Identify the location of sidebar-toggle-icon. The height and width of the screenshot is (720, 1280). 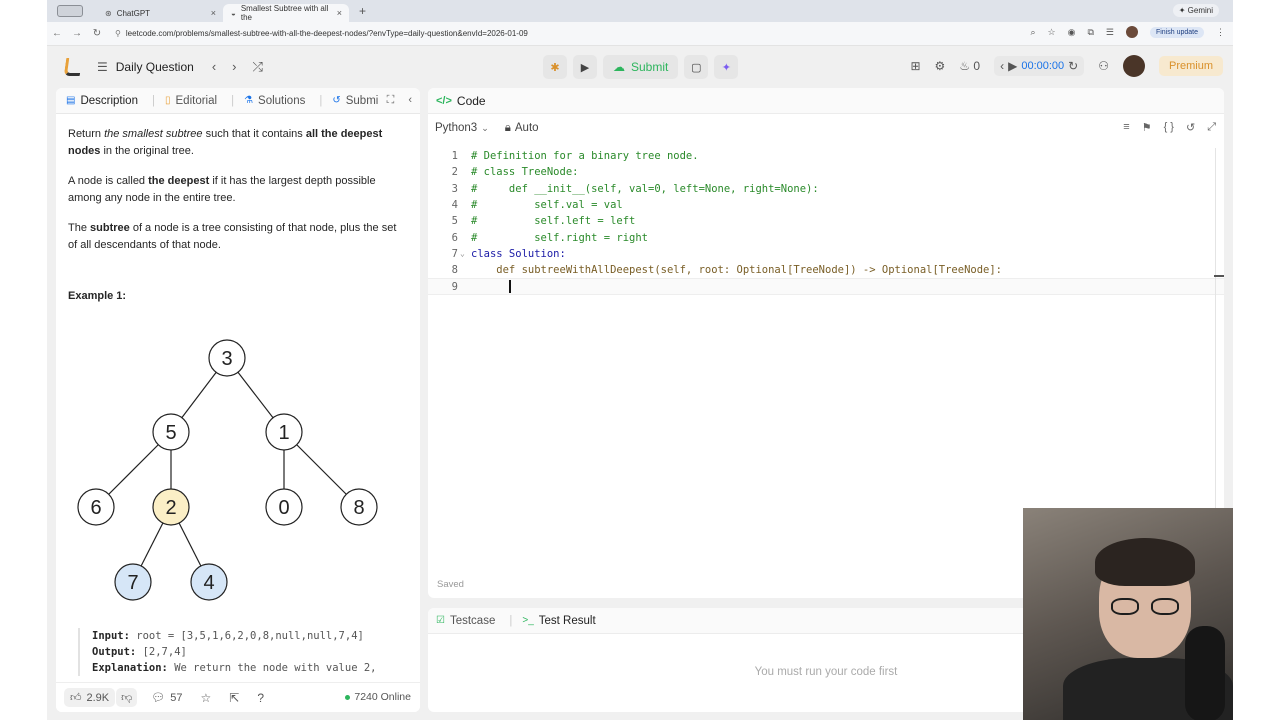
(70, 11).